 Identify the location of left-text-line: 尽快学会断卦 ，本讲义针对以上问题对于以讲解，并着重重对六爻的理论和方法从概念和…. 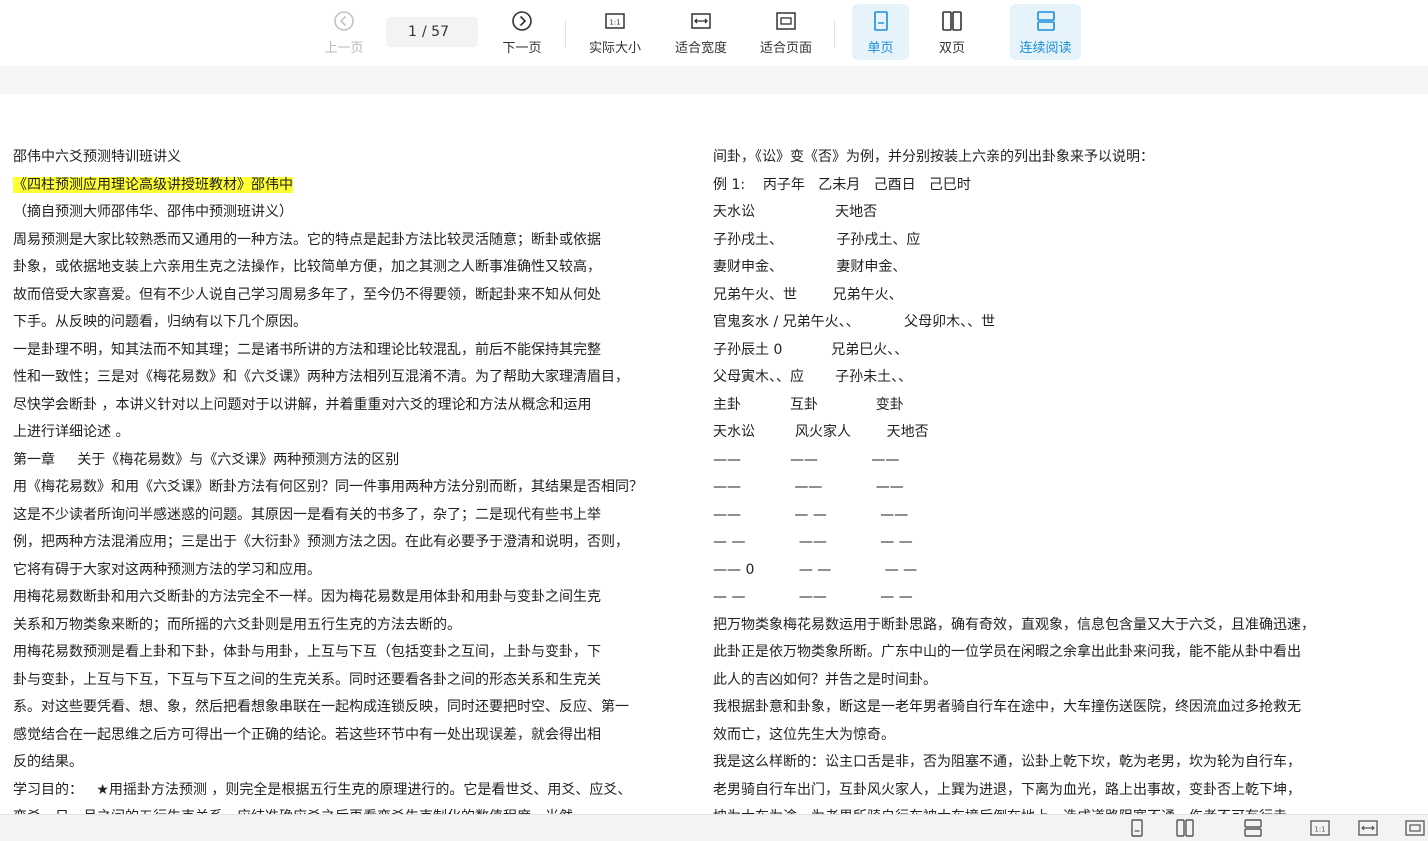
(302, 404).